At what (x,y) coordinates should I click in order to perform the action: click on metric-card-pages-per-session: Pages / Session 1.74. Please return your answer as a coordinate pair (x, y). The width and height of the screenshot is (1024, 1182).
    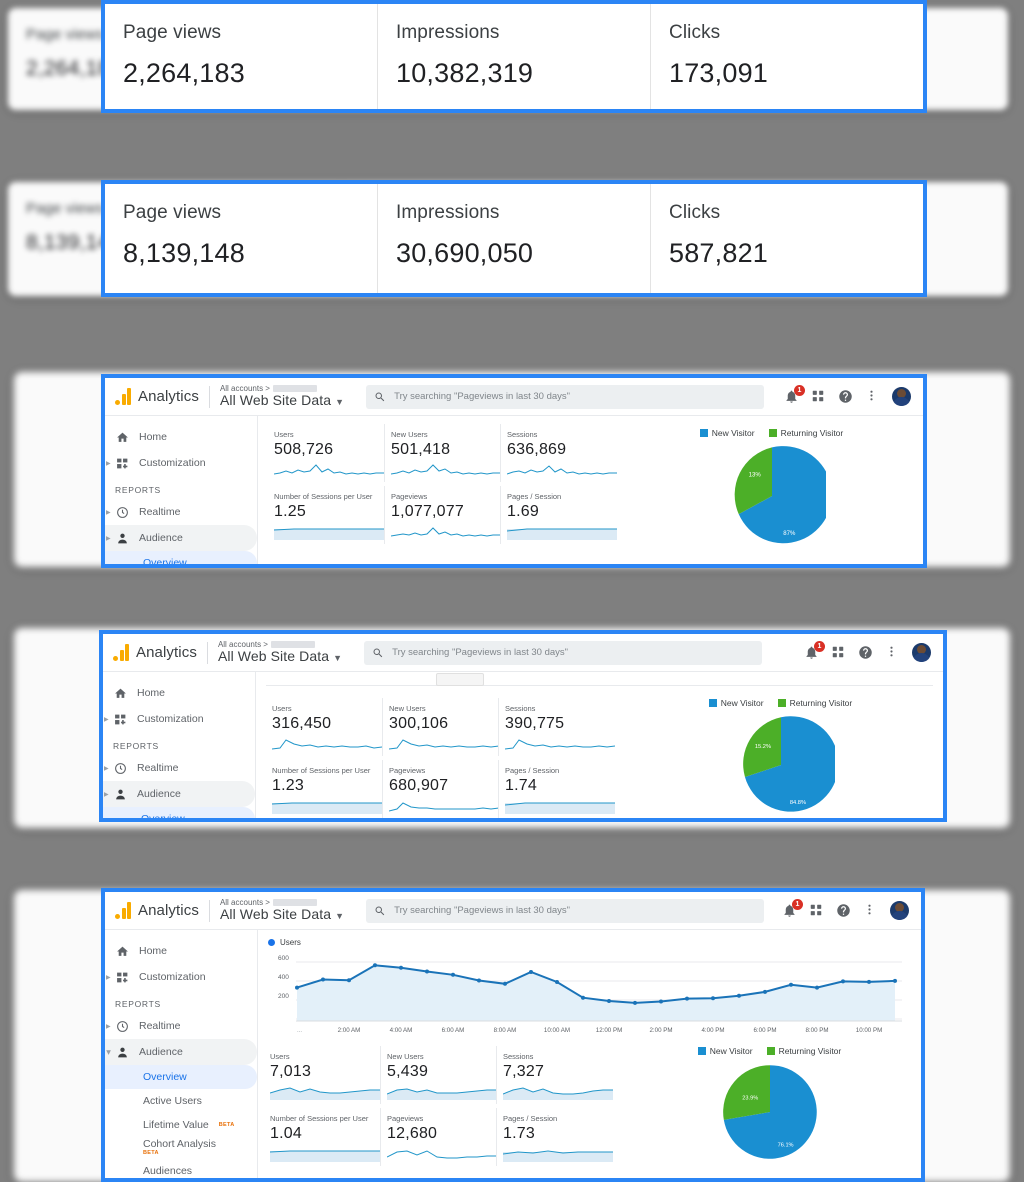
    Looking at the image, I should click on (556, 789).